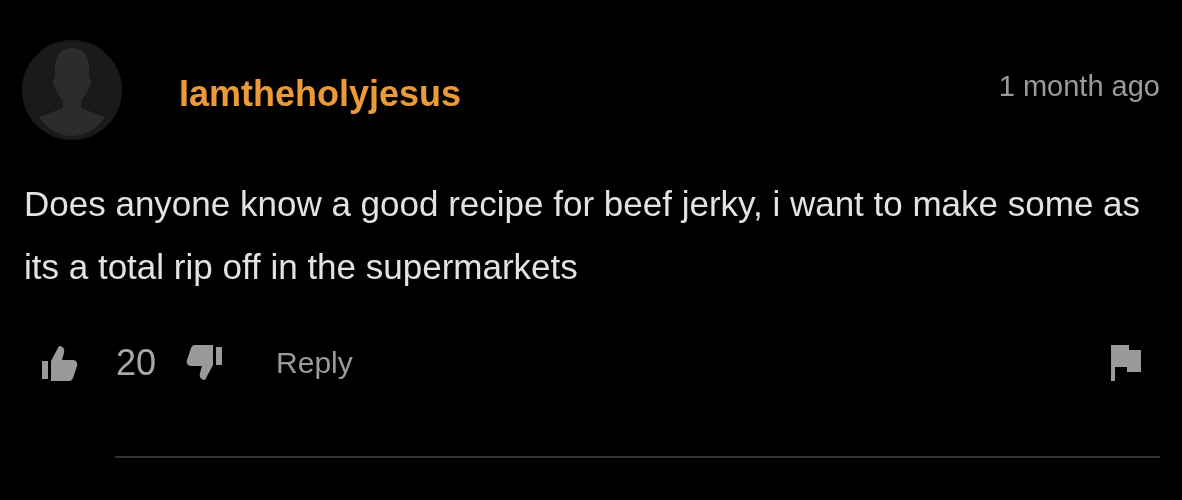 The width and height of the screenshot is (1182, 500). What do you see at coordinates (72, 90) in the screenshot?
I see `avatar-silhouette-icon` at bounding box center [72, 90].